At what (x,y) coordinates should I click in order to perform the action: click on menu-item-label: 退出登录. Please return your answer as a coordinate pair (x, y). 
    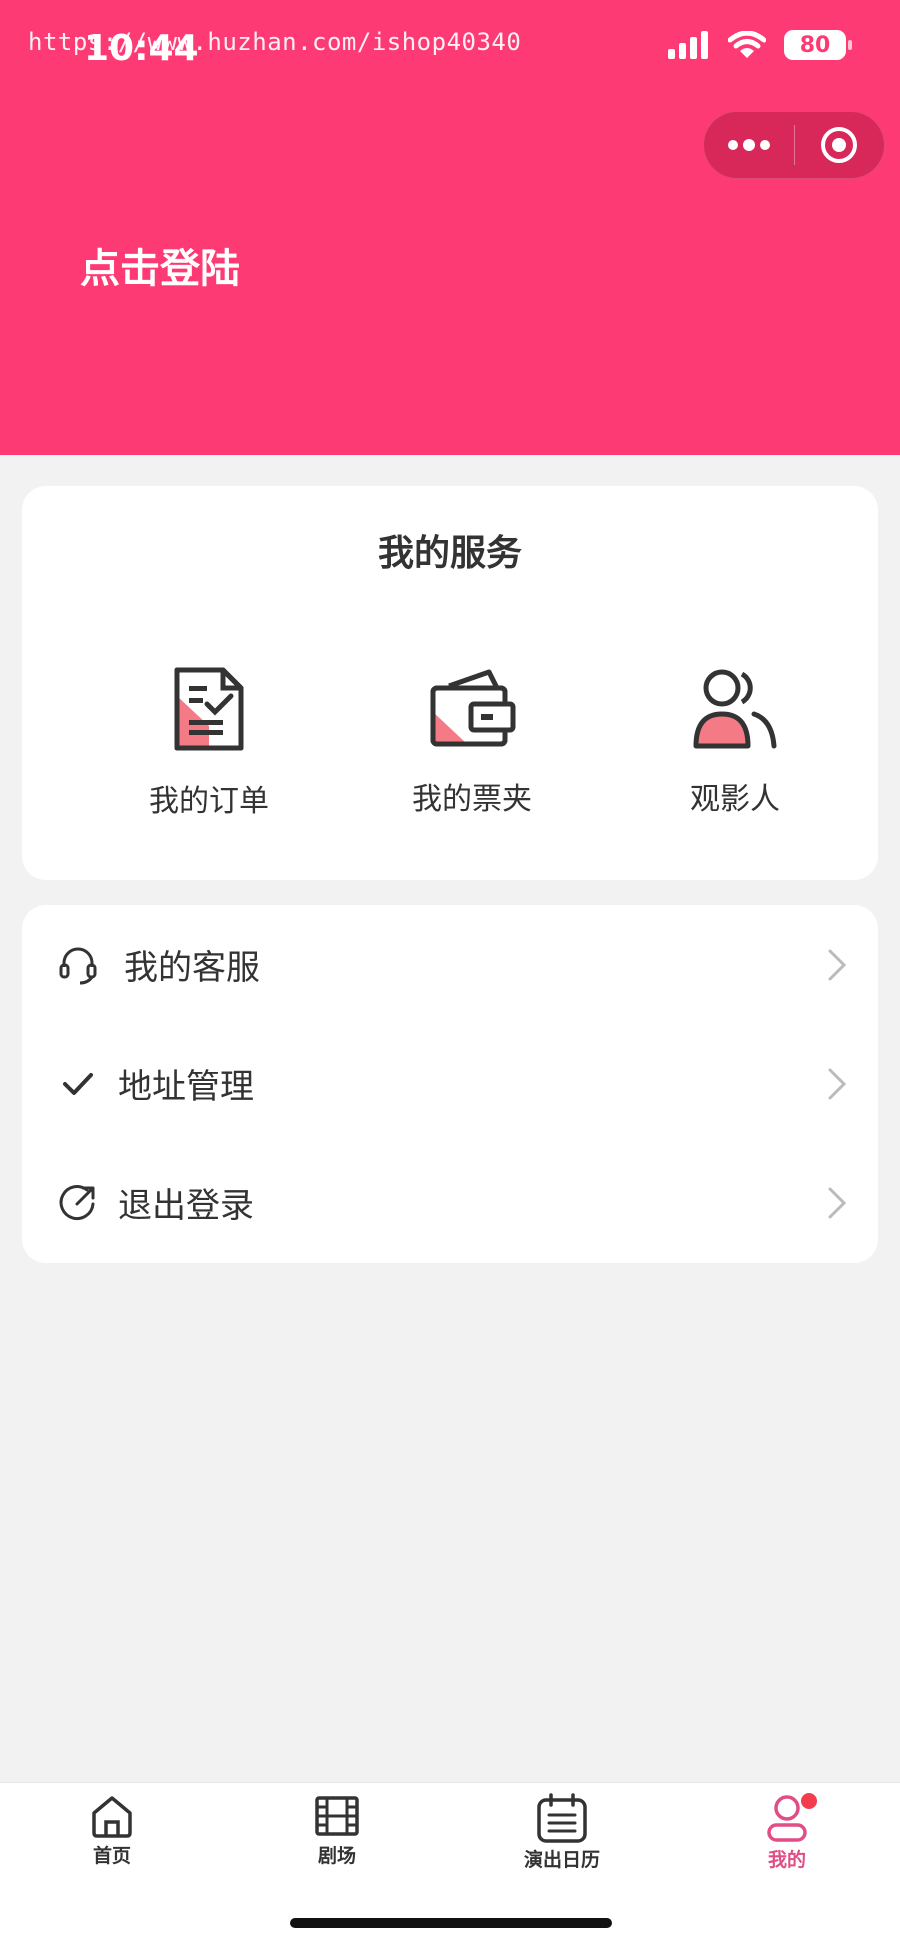
    Looking at the image, I should click on (186, 1206).